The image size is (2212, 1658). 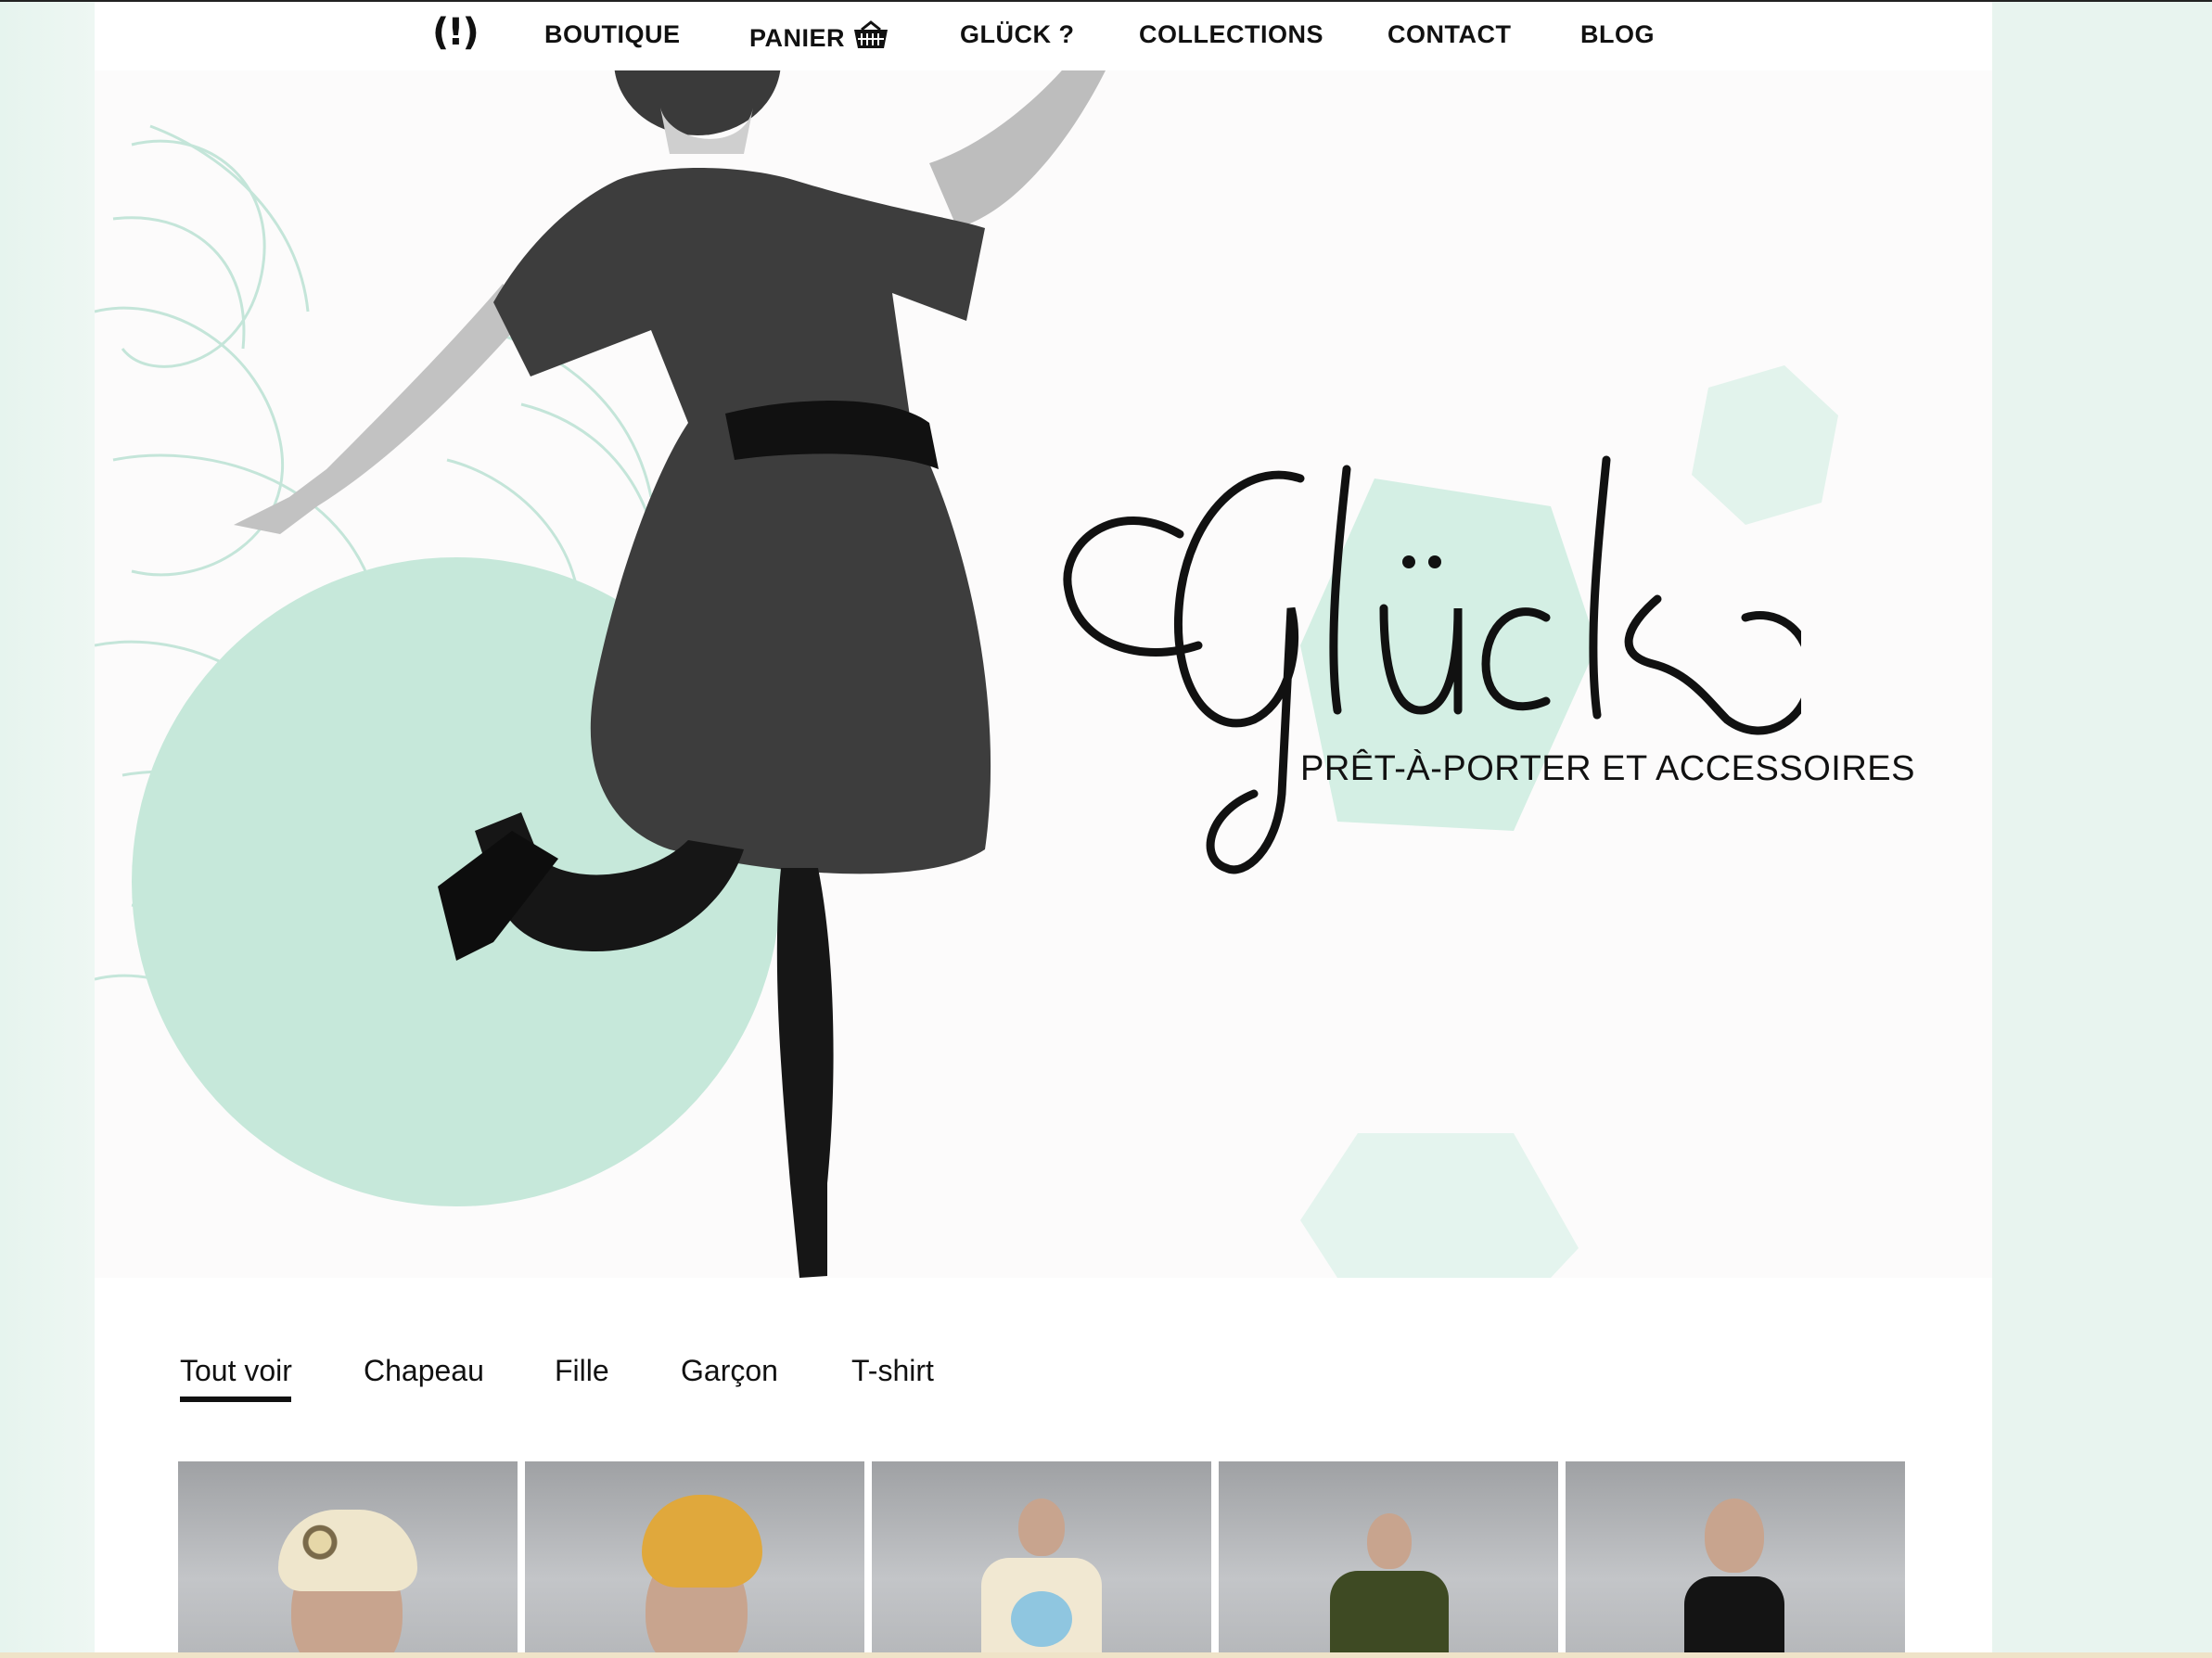 What do you see at coordinates (1607, 768) in the screenshot?
I see `hero-tagline: PRÊT-À-PORTER ET ACCESSOIRES` at bounding box center [1607, 768].